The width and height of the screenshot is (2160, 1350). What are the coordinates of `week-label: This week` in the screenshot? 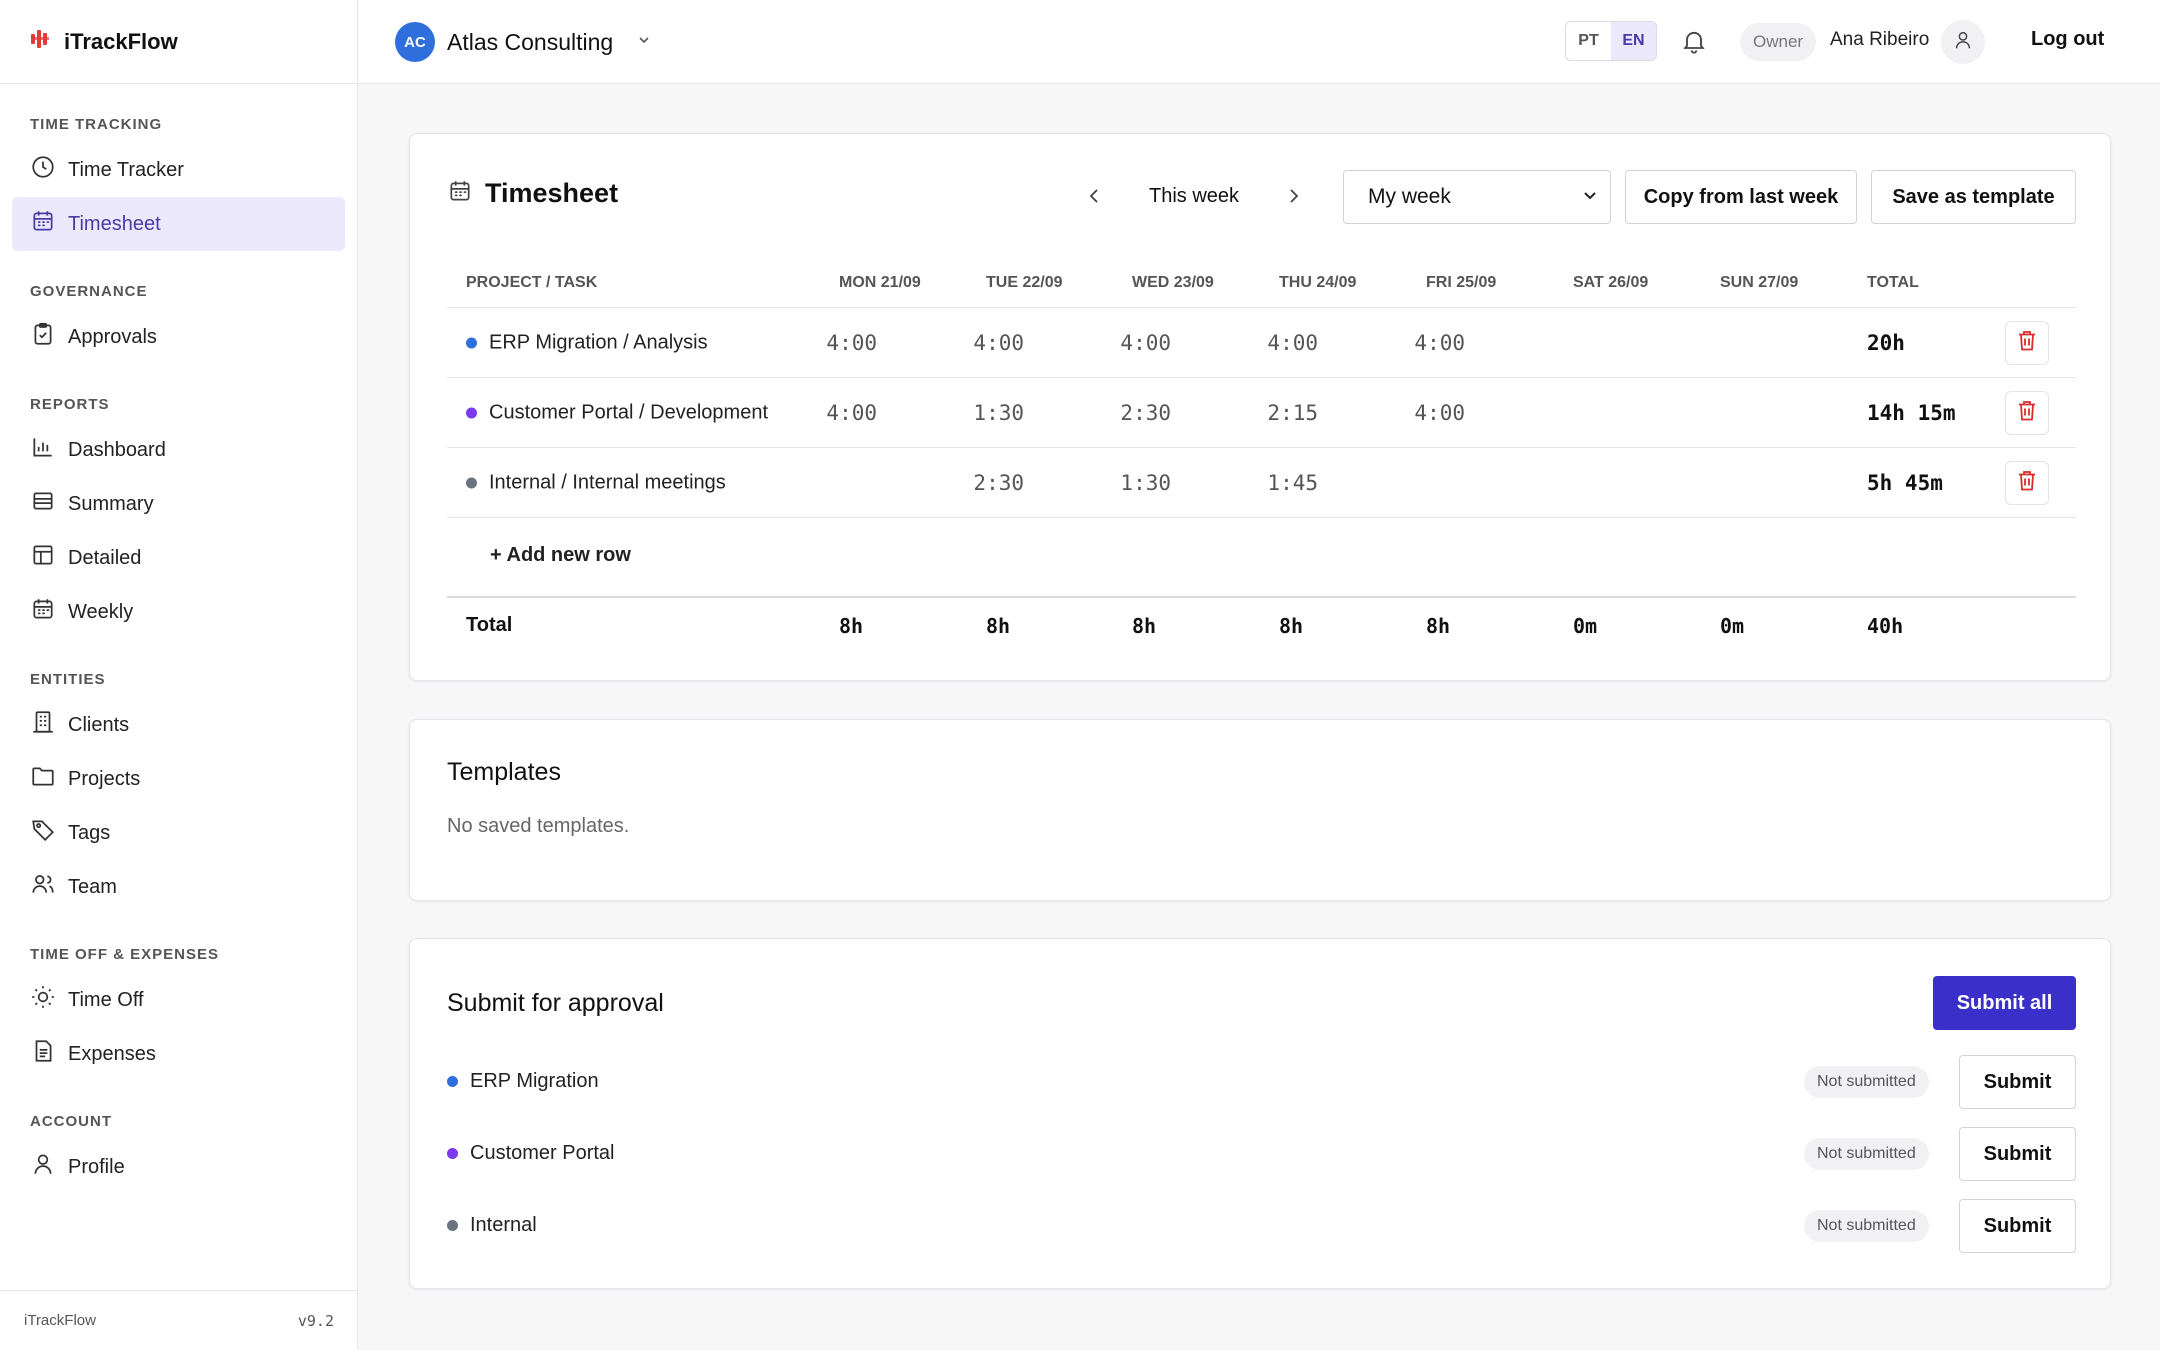 It's located at (1194, 196).